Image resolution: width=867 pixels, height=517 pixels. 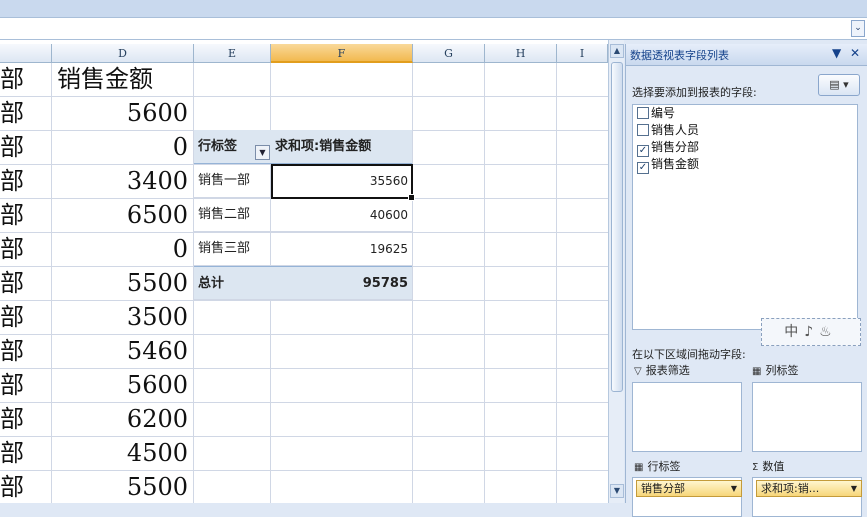 I want to click on table-row: 部 5500, so click(x=304, y=487).